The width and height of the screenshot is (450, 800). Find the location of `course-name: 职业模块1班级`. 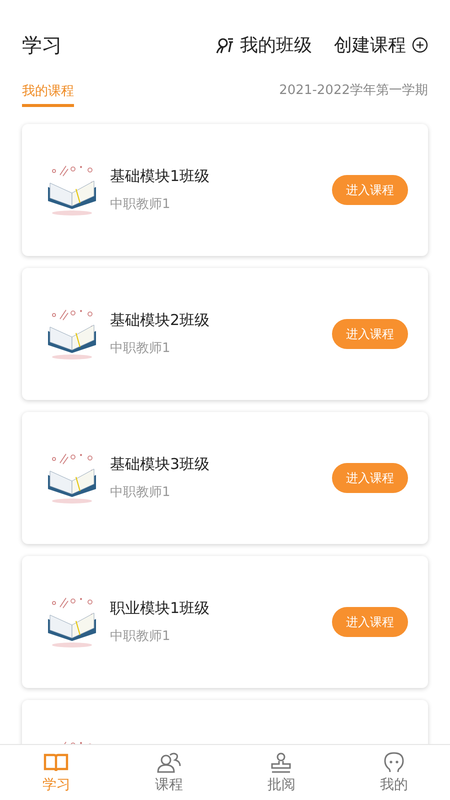

course-name: 职业模块1班级 is located at coordinates (160, 608).